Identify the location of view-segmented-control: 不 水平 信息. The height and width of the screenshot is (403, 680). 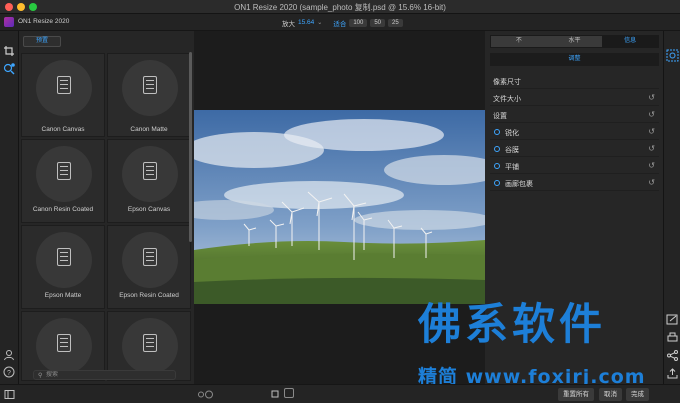
(574, 41).